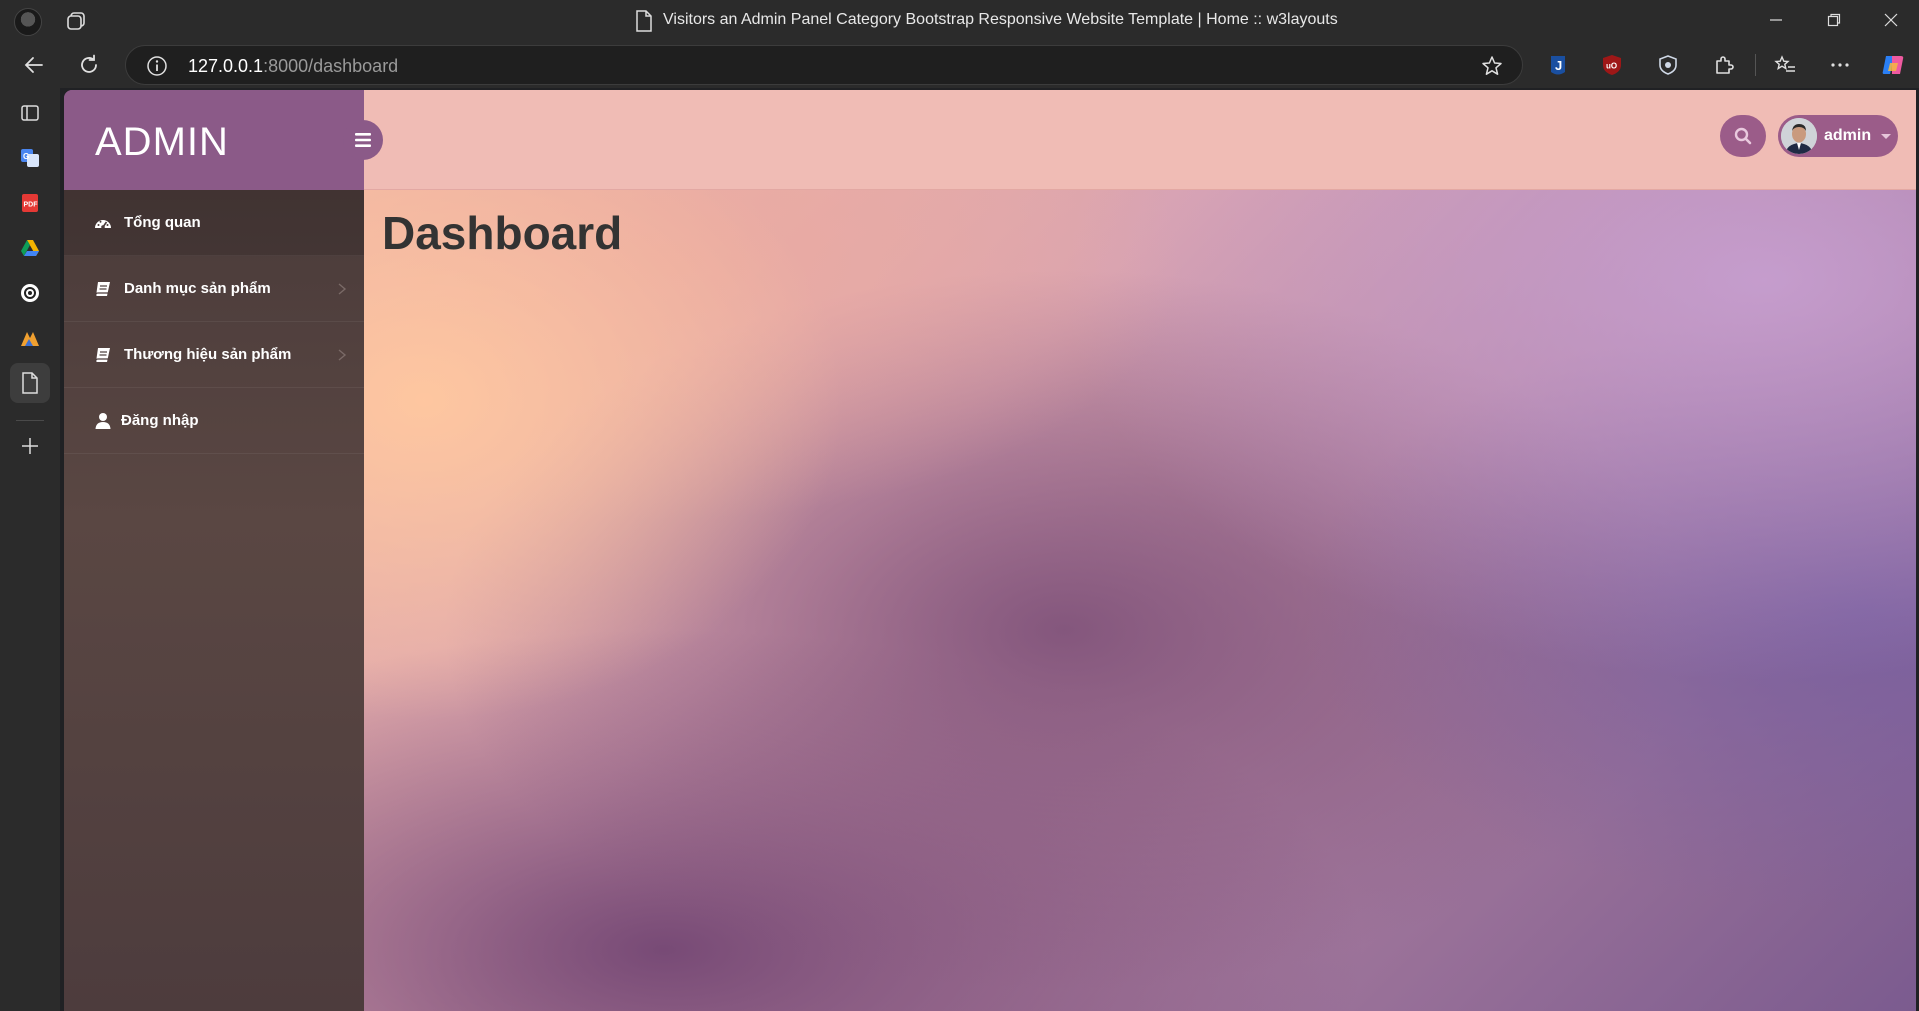 This screenshot has height=1011, width=1919. What do you see at coordinates (30, 420) in the screenshot?
I see `sidebar-divider` at bounding box center [30, 420].